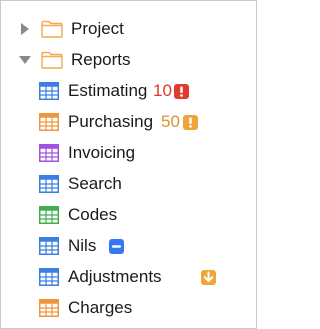 The height and width of the screenshot is (329, 320). I want to click on tree-item-label: Codes, so click(93, 214).